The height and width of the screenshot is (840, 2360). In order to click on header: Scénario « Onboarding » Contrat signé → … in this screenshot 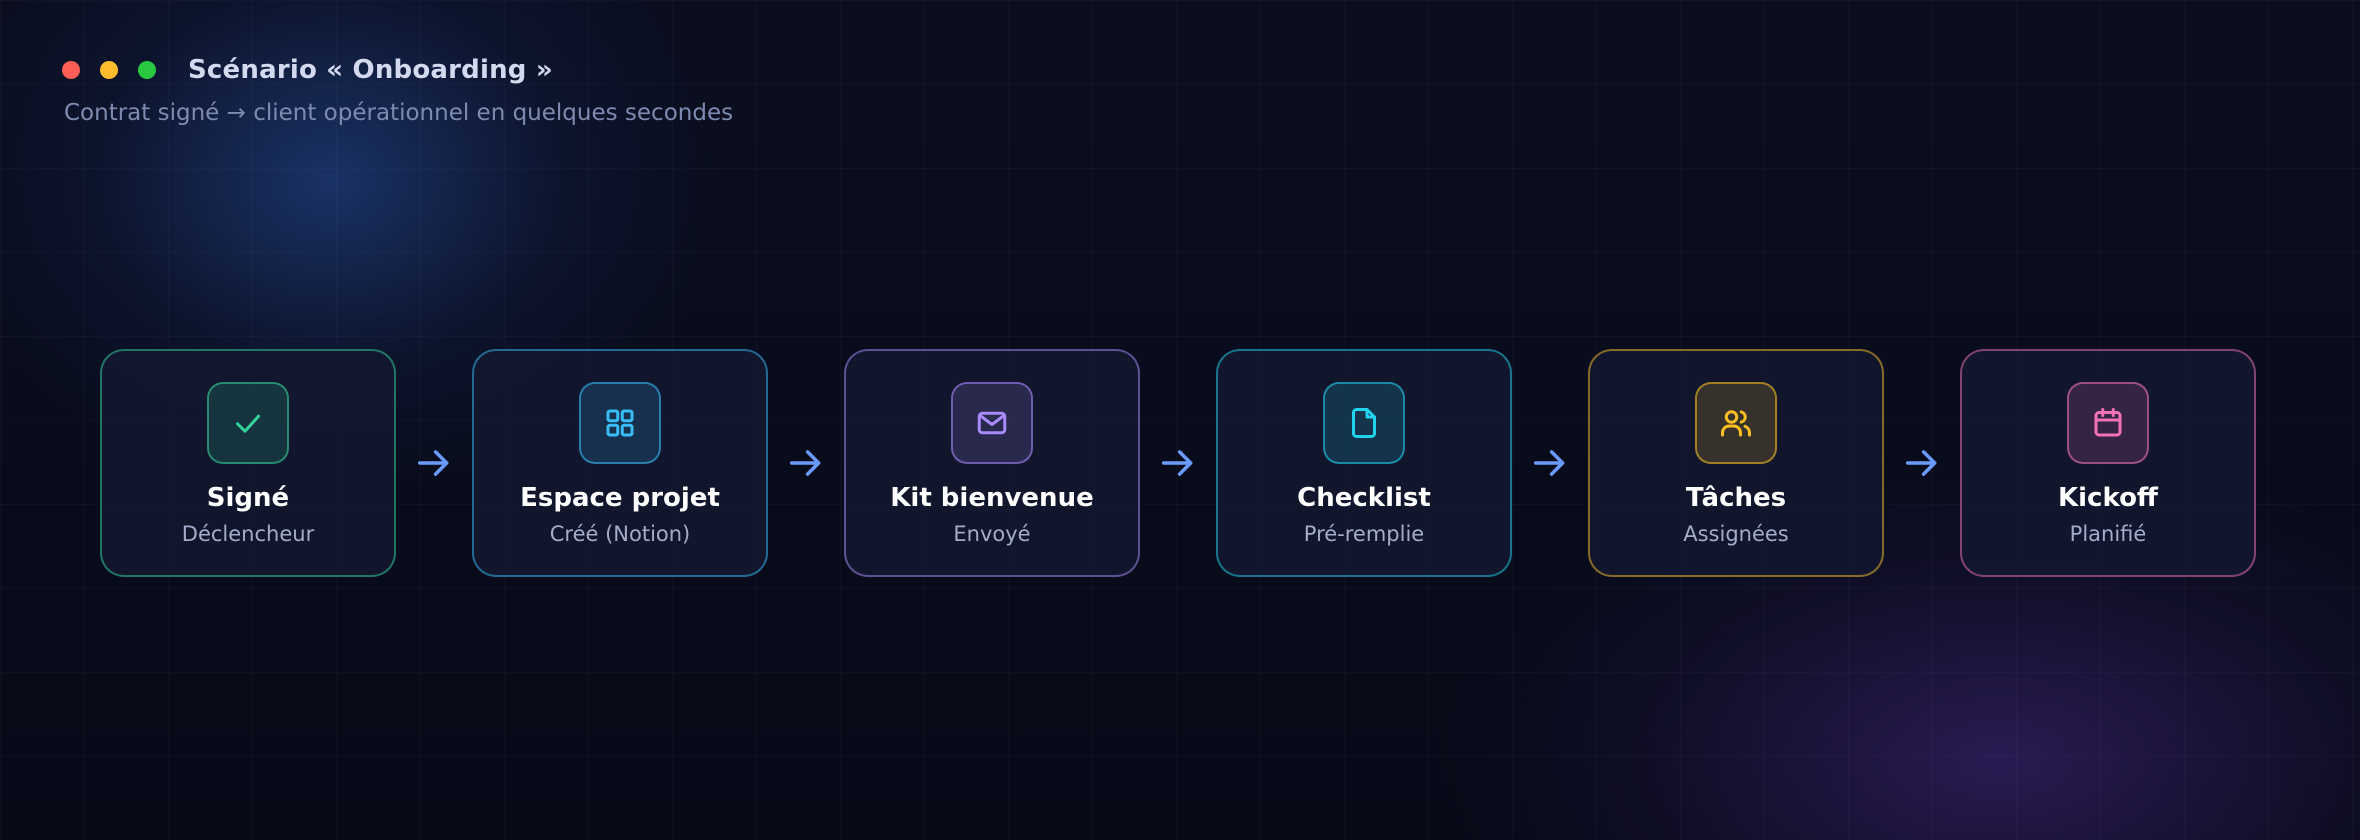, I will do `click(398, 90)`.